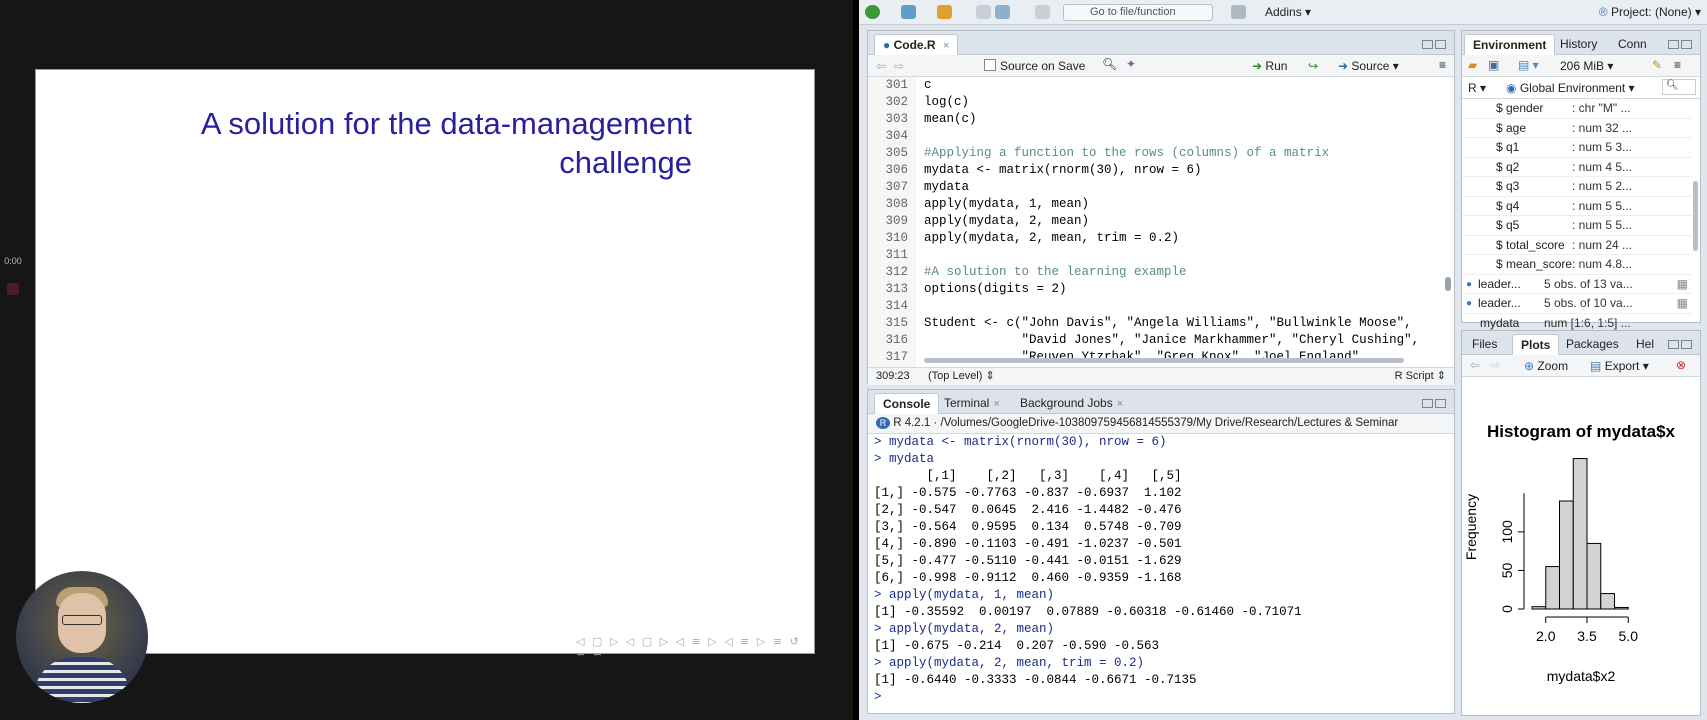 Image resolution: width=1707 pixels, height=720 pixels. What do you see at coordinates (1528, 65) in the screenshot?
I see `import-dataset-icon: ▤ ▾` at bounding box center [1528, 65].